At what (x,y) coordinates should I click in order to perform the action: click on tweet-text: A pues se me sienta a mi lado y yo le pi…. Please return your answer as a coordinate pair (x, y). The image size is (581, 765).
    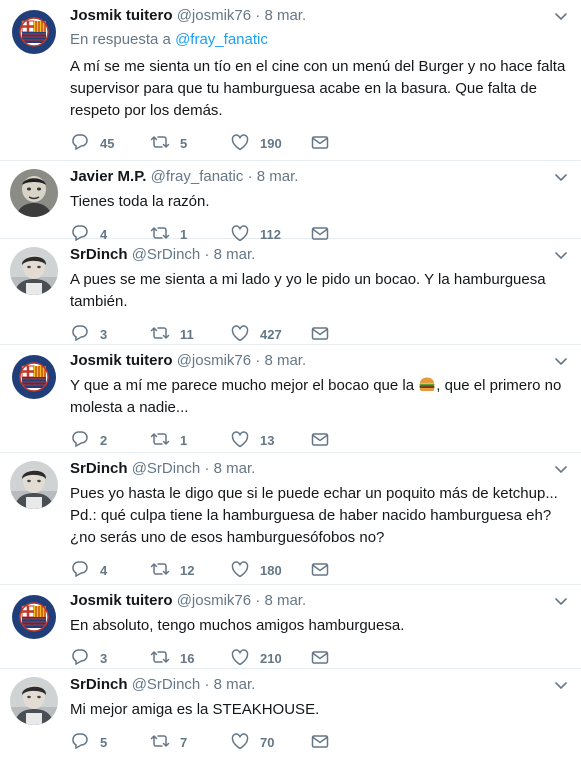
    Looking at the image, I should click on (308, 290).